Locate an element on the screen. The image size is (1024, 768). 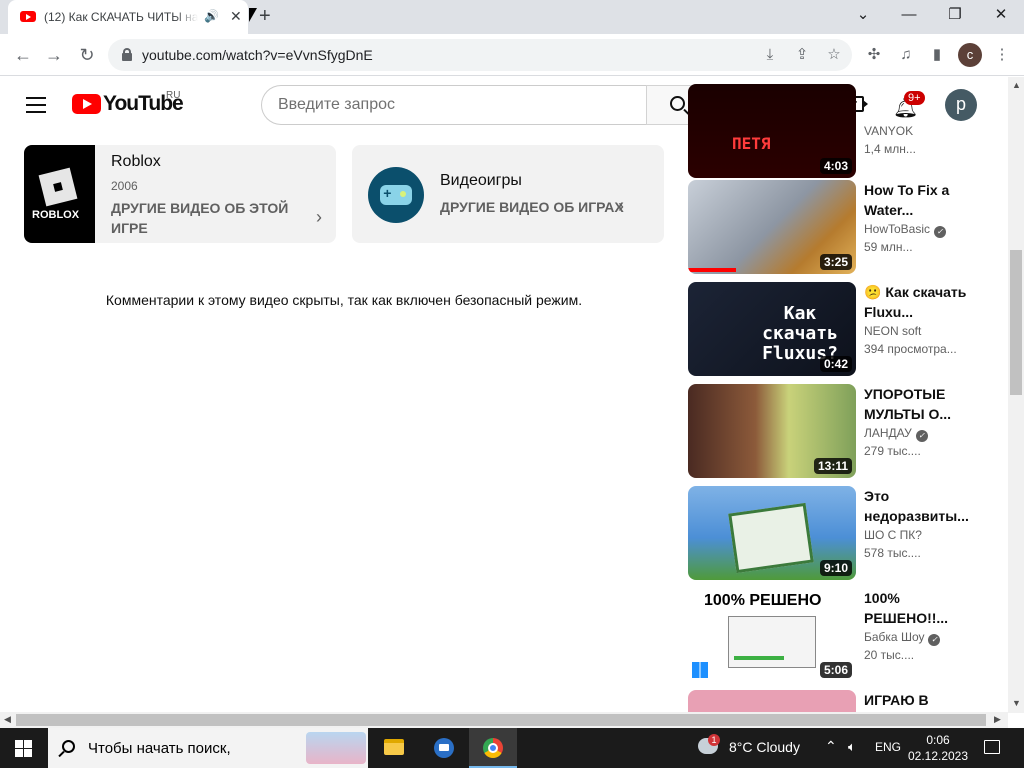
search-icon is located at coordinates (68, 746).